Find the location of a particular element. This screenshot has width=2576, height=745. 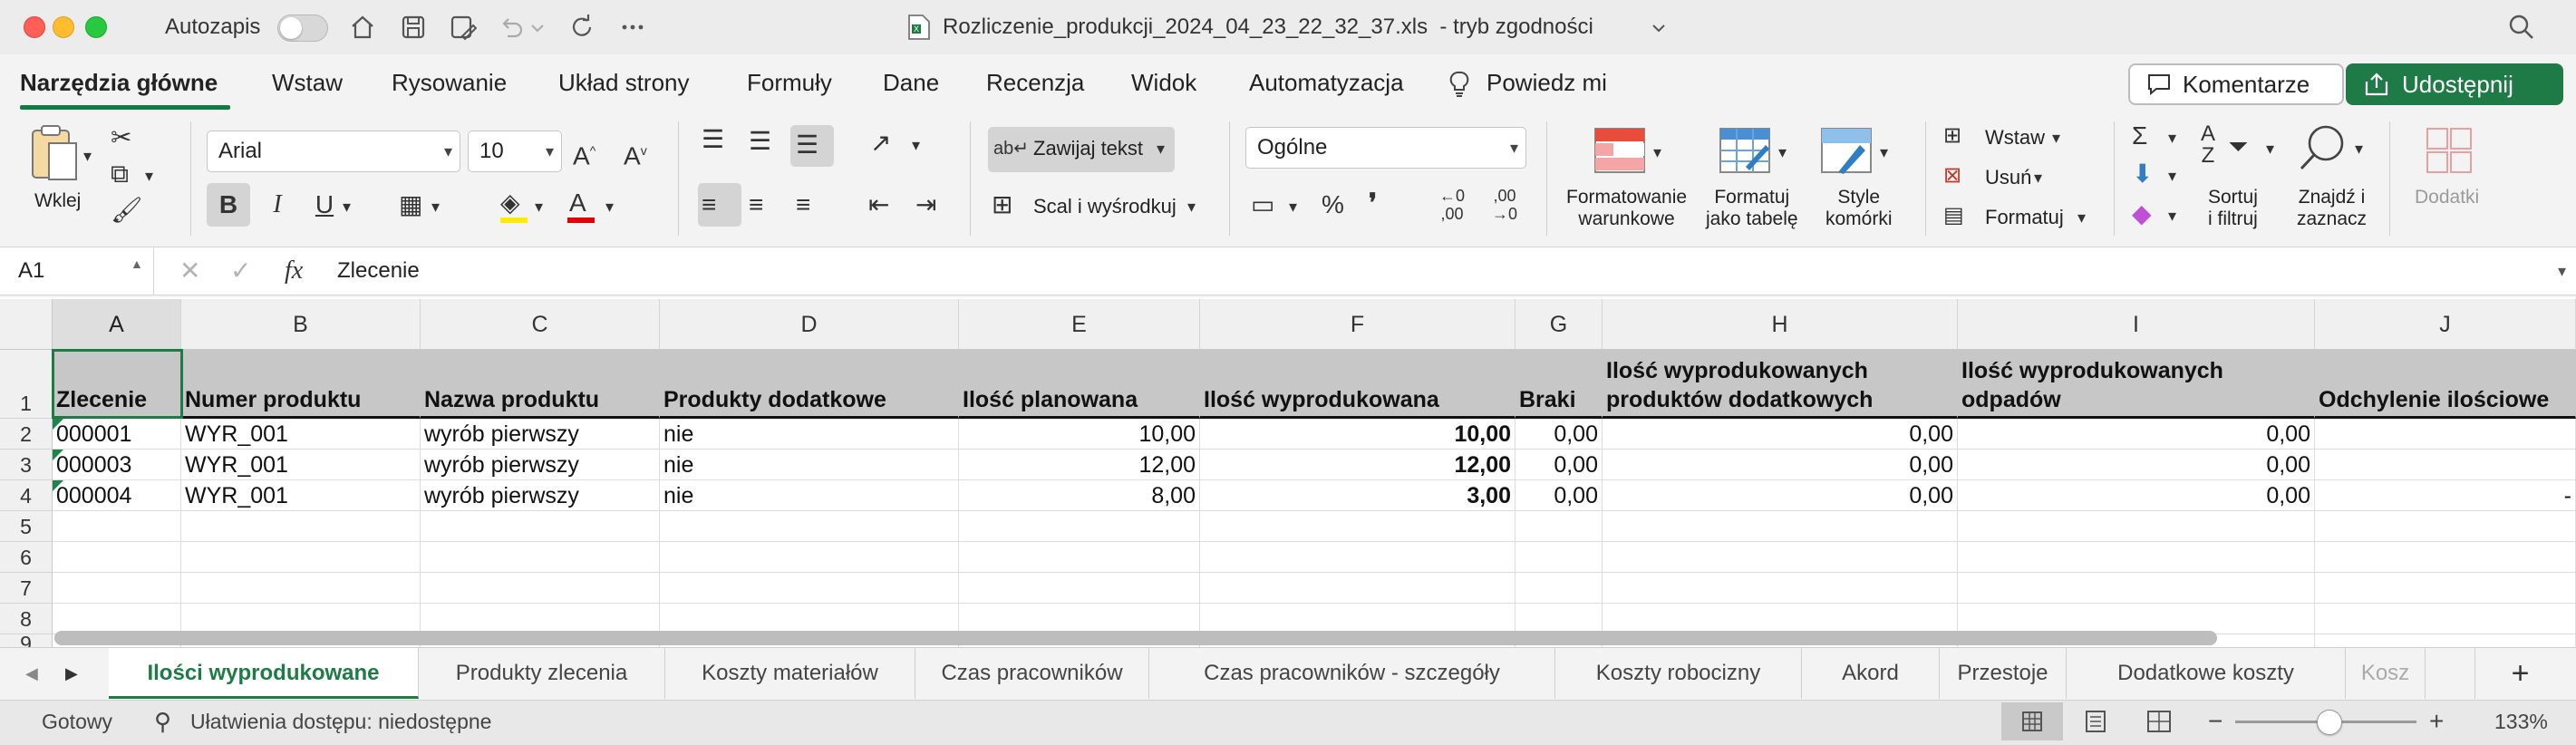

tab-automate: Automatyzacja is located at coordinates (1326, 82).